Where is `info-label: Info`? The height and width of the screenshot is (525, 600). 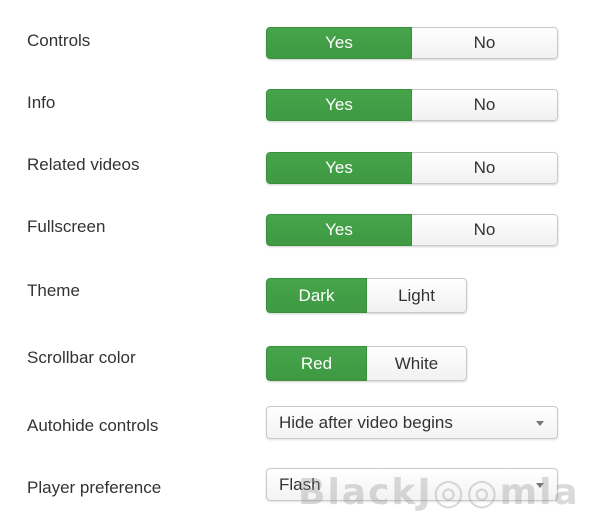
info-label: Info is located at coordinates (41, 102).